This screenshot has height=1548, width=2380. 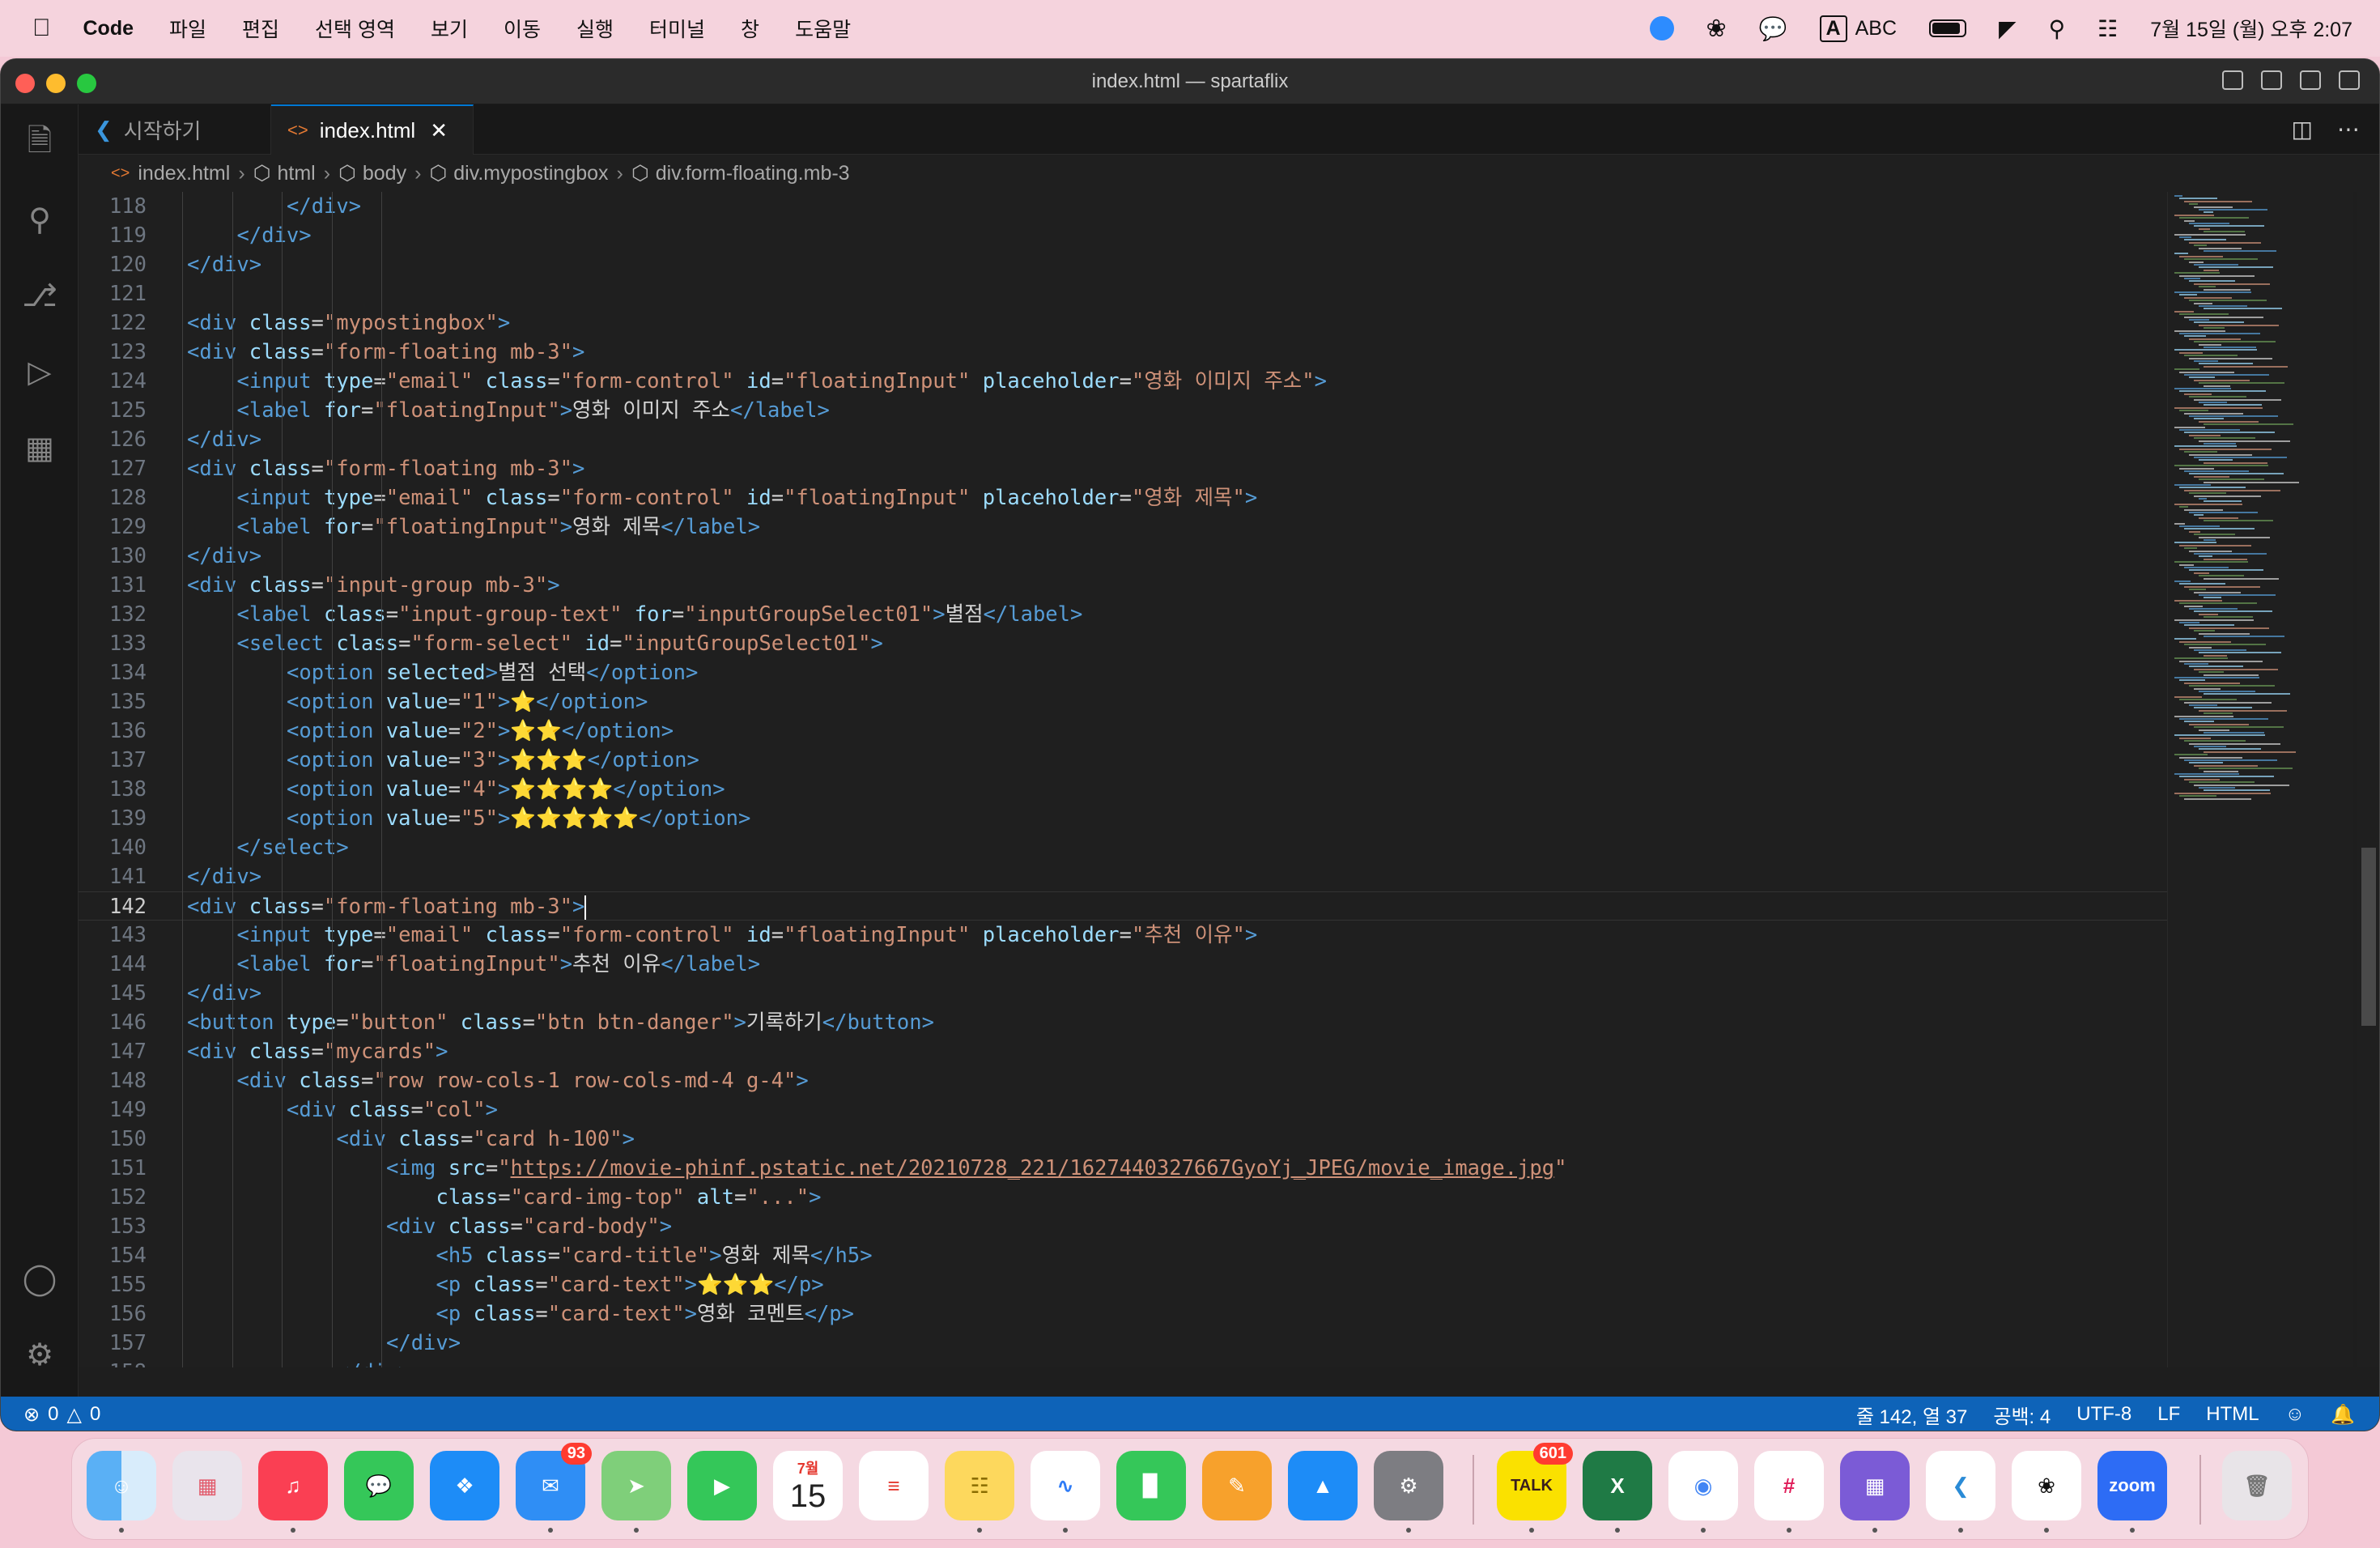 What do you see at coordinates (1123, 293) in the screenshot?
I see `code-line: 121` at bounding box center [1123, 293].